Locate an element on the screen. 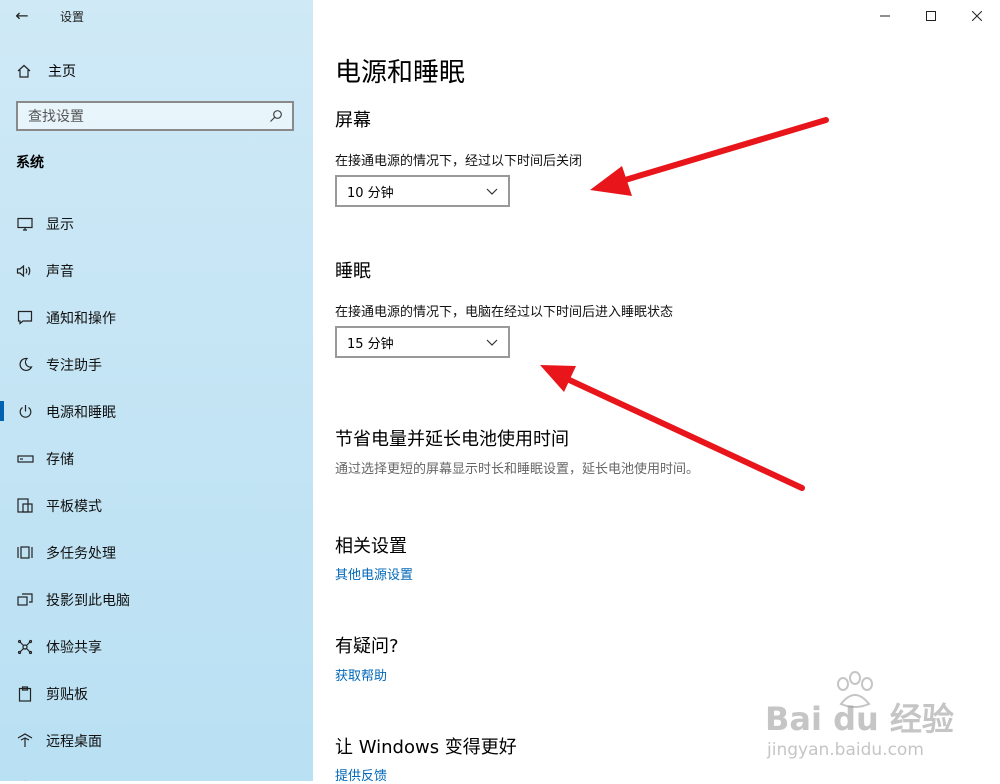  sidebar-item-about: 关于 is located at coordinates (156, 773).